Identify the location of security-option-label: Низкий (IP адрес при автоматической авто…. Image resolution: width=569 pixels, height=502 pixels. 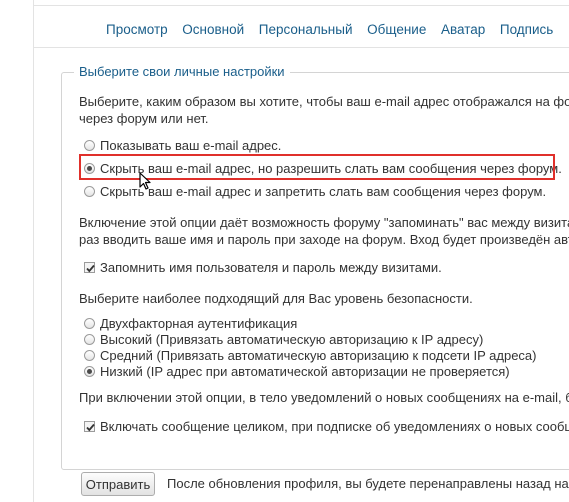
(305, 371).